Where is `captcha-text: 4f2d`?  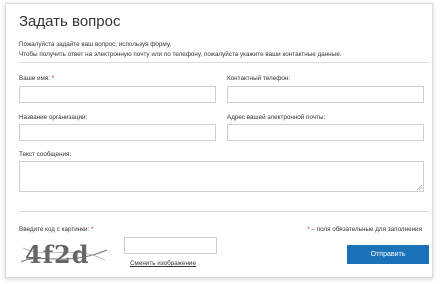 captcha-text: 4f2d is located at coordinates (57, 254).